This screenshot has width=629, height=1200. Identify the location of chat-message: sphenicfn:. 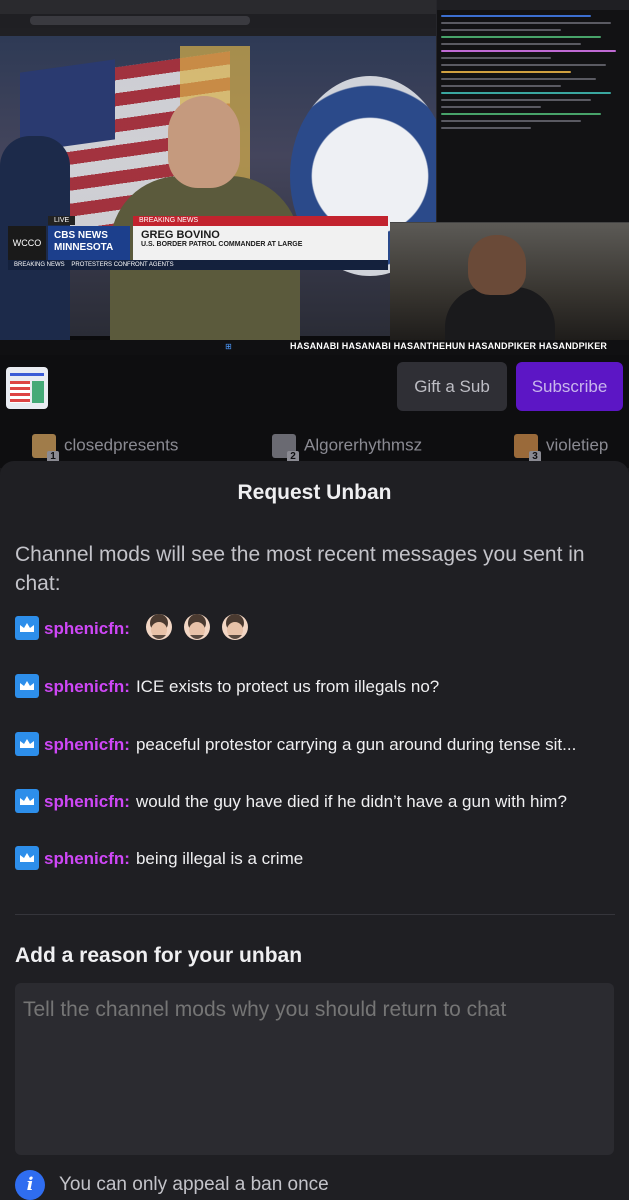
(318, 626).